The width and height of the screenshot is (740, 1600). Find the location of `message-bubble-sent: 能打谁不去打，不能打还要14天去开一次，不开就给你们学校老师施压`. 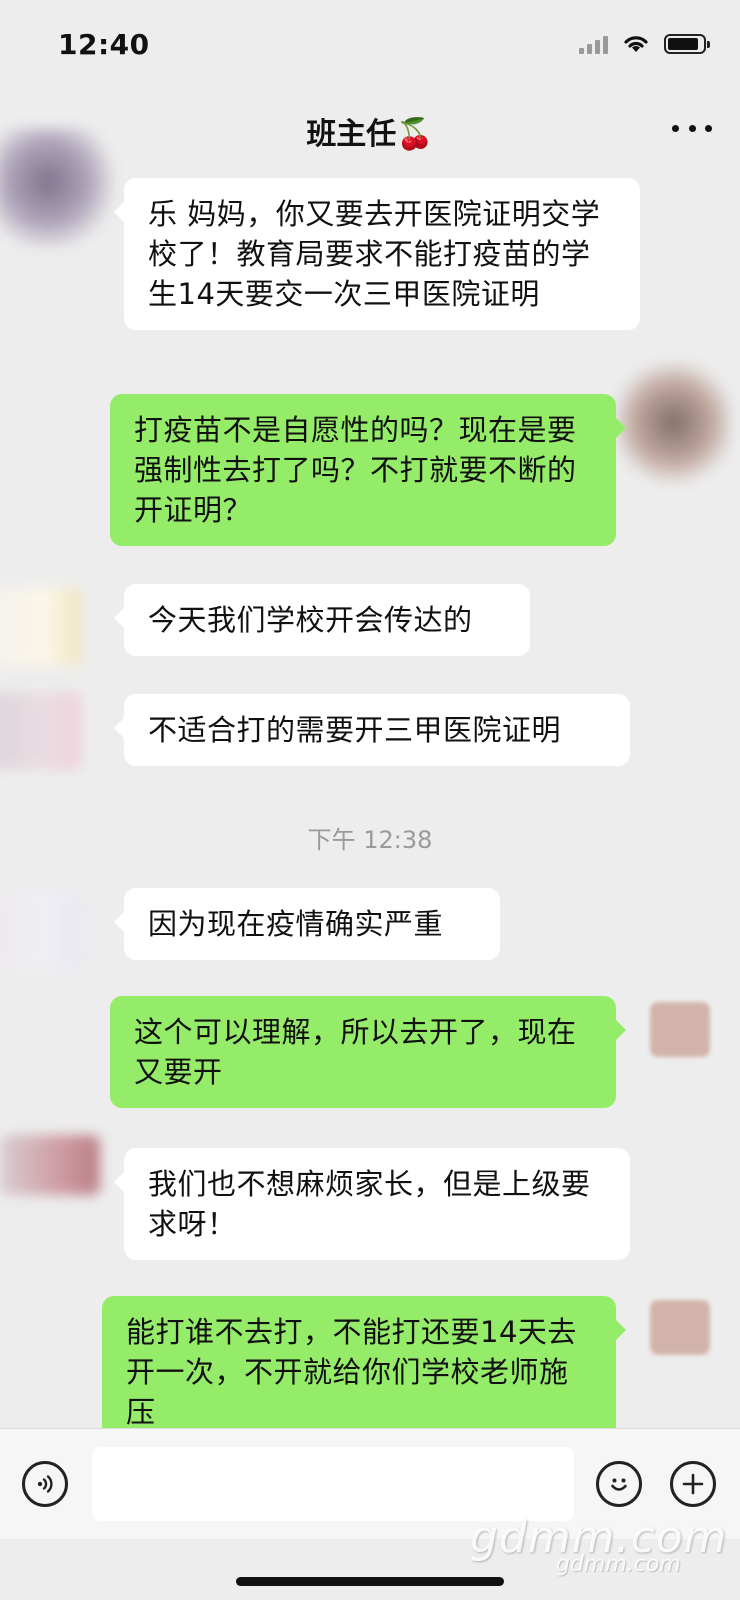

message-bubble-sent: 能打谁不去打，不能打还要14天去开一次，不开就给你们学校老师施压 is located at coordinates (364, 1362).